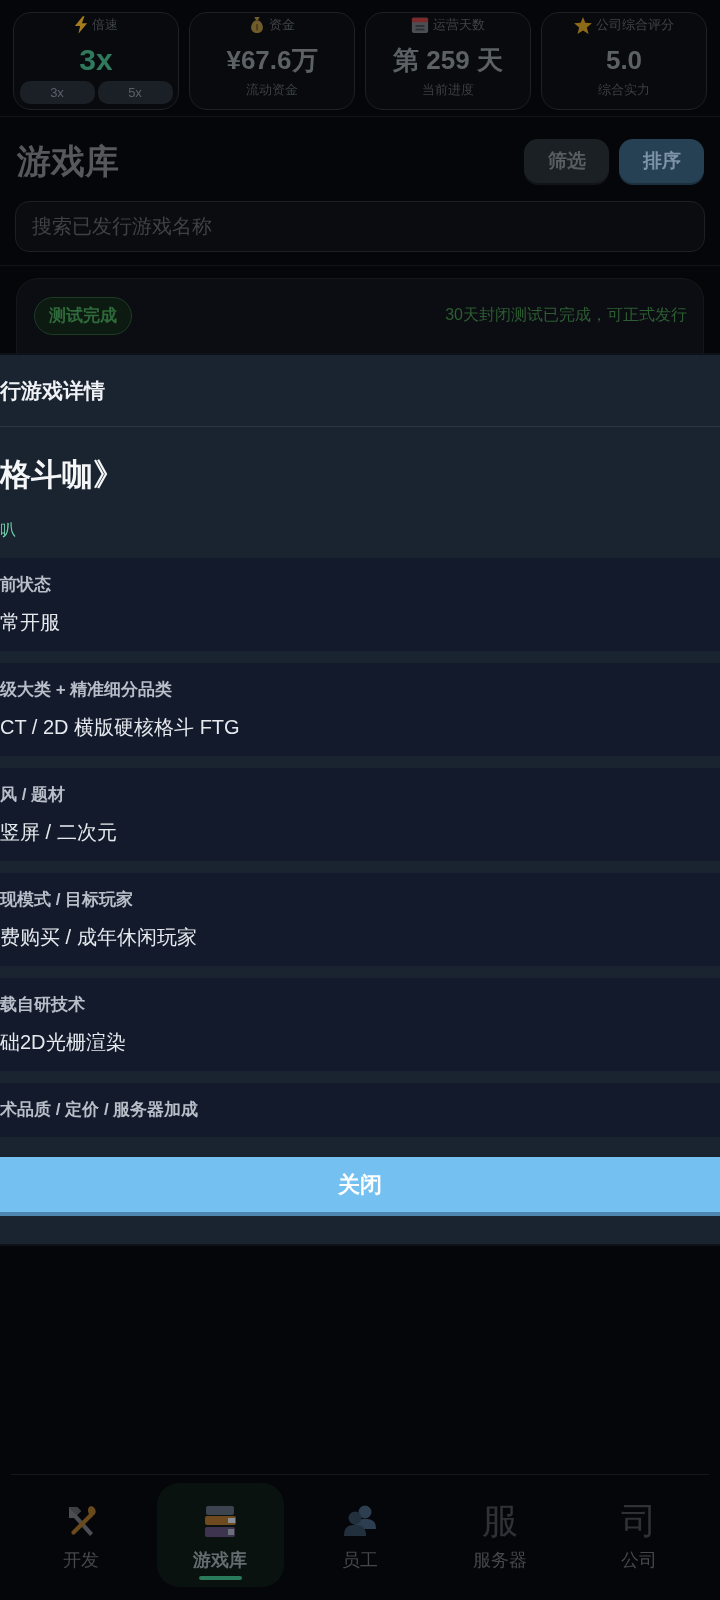 This screenshot has width=720, height=1600. Describe the element at coordinates (33, 795) in the screenshot. I see `detail-label: 风 / 题材` at that location.